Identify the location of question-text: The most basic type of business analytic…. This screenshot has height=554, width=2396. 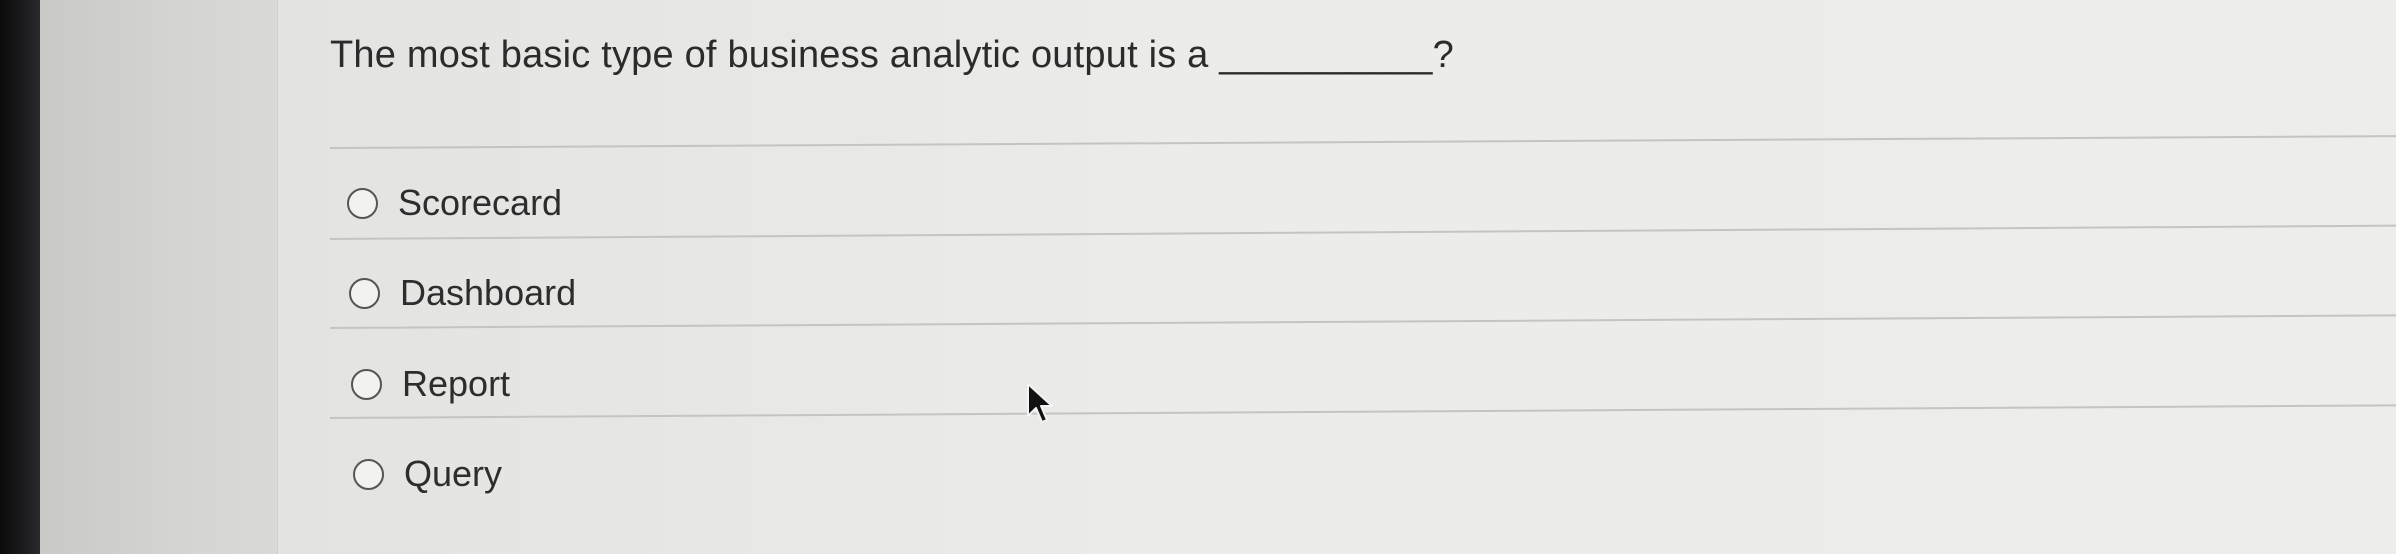
(892, 55).